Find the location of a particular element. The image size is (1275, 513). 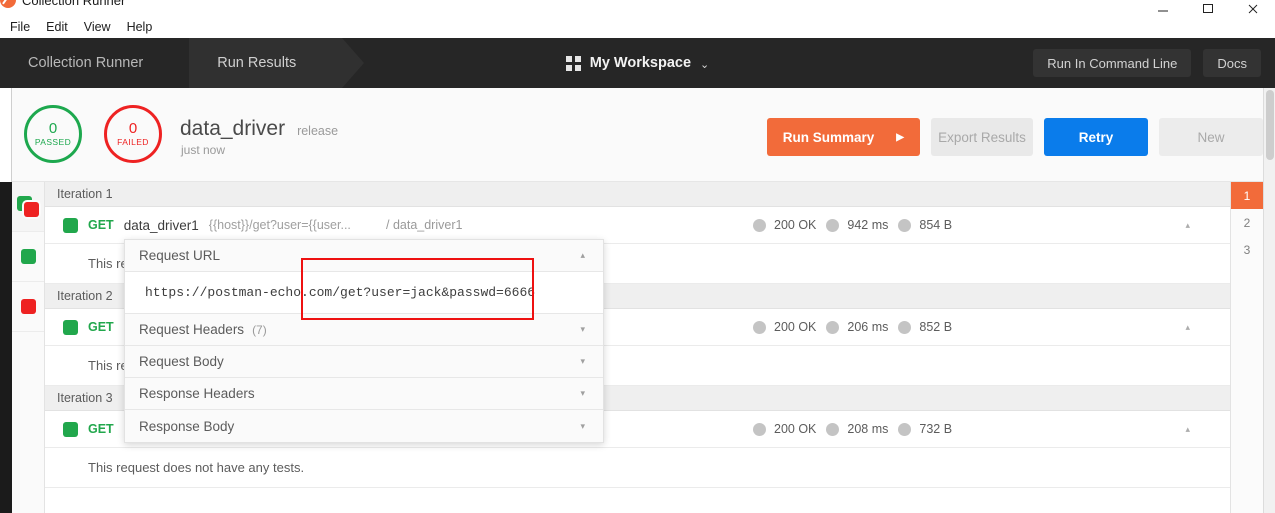

postman-logo-icon is located at coordinates (8, 4).